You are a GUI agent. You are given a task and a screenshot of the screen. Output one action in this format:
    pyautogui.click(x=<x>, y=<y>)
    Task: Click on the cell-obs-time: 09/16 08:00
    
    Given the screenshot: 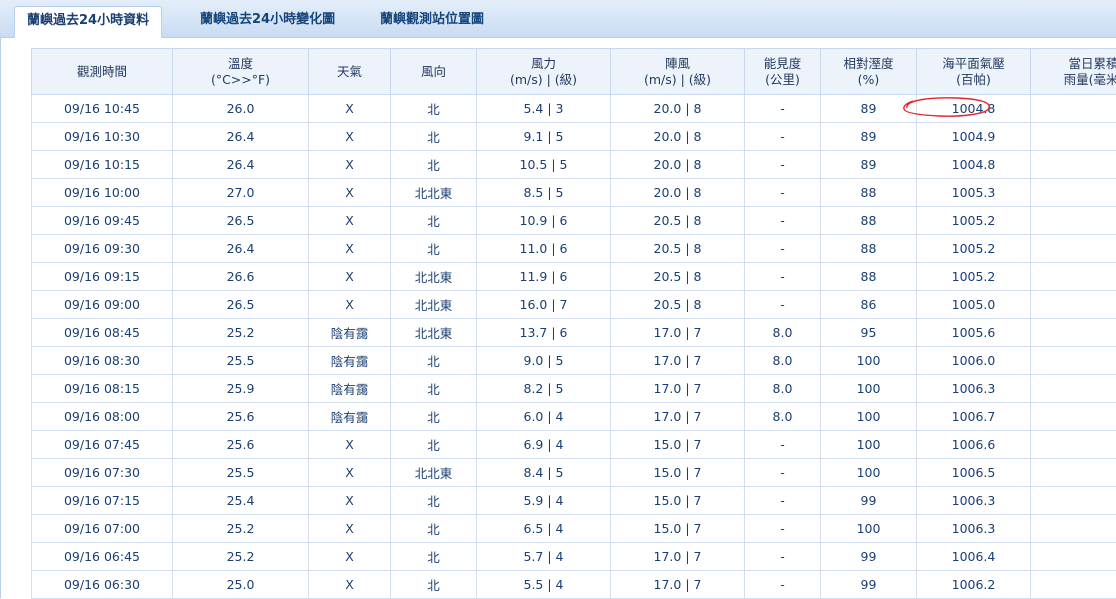 What is the action you would take?
    pyautogui.click(x=102, y=417)
    